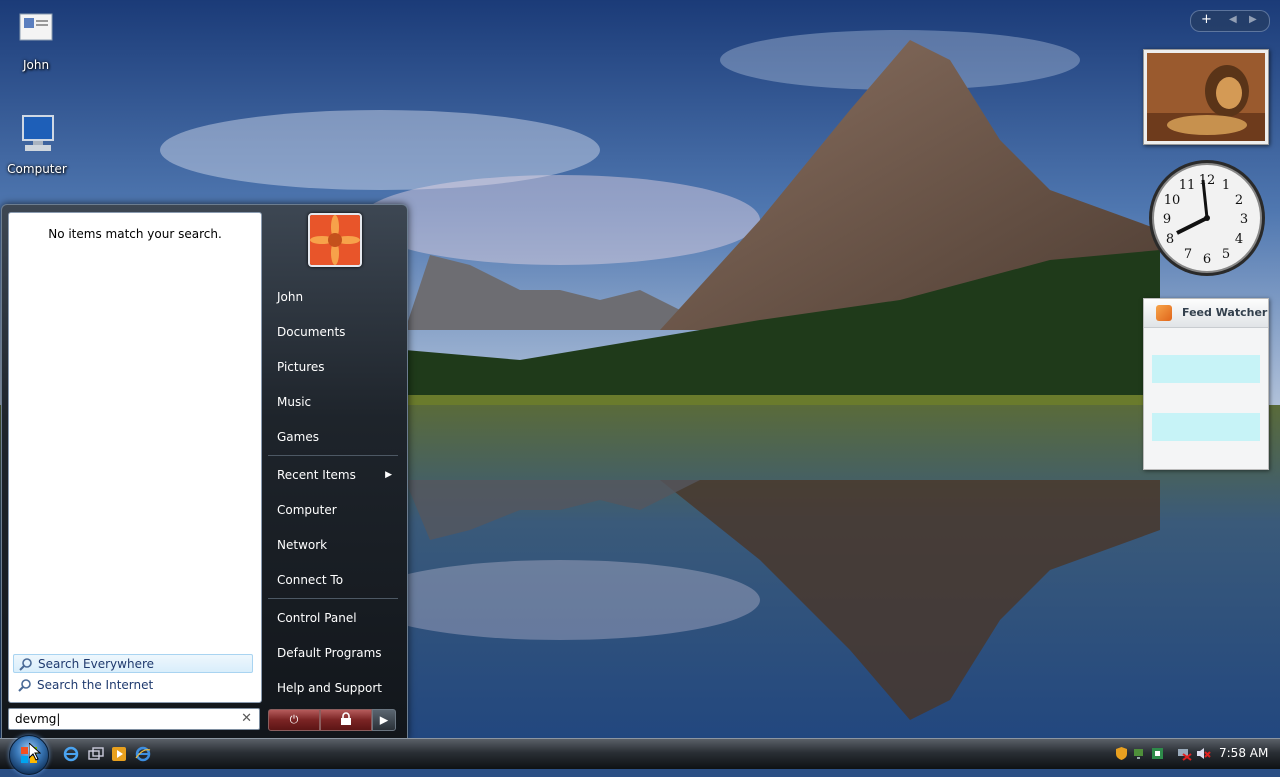  What do you see at coordinates (58, 719) in the screenshot?
I see `text-cursor: |` at bounding box center [58, 719].